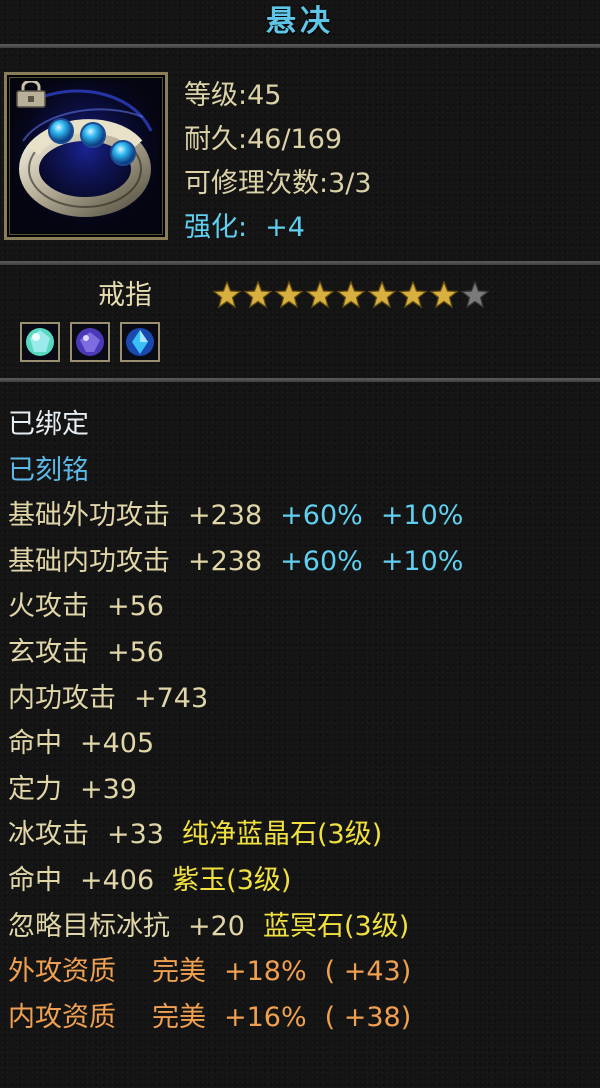 The width and height of the screenshot is (600, 1088). What do you see at coordinates (150, 880) in the screenshot?
I see `gem-attribute-line: 命中 +406 紫玉(3级)` at bounding box center [150, 880].